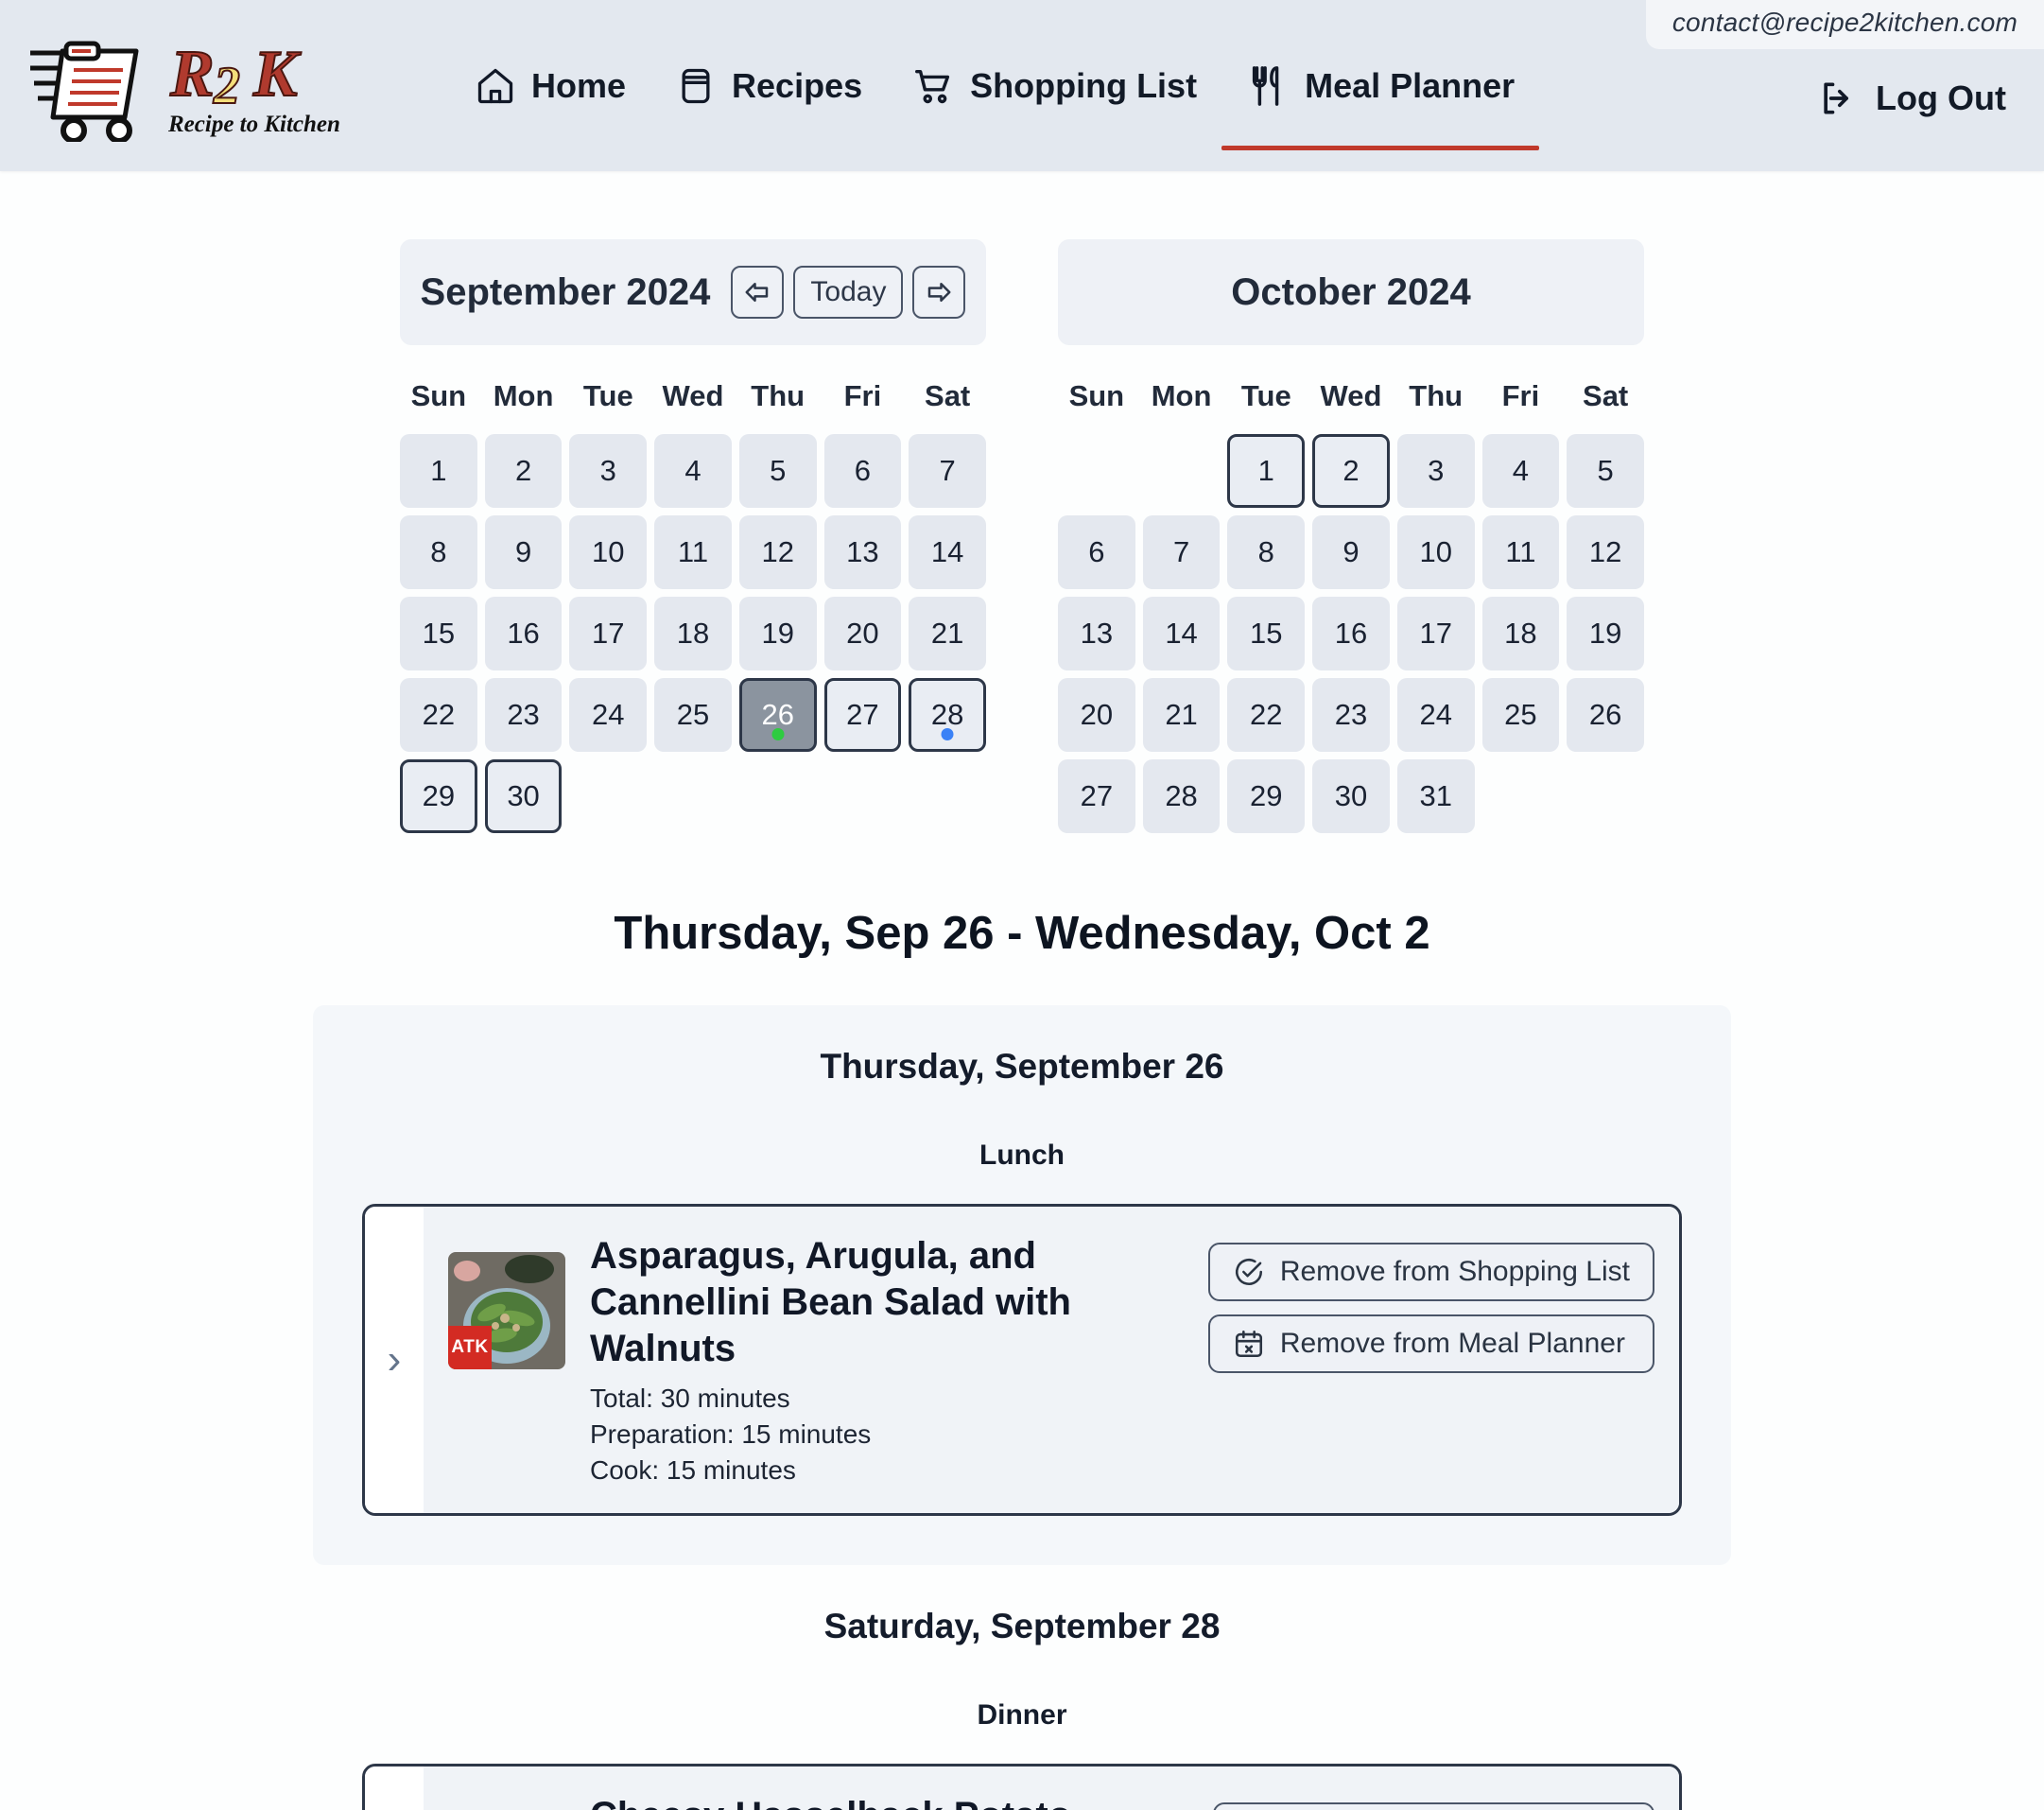  What do you see at coordinates (768, 85) in the screenshot?
I see `nav-item-recipes: Recipes` at bounding box center [768, 85].